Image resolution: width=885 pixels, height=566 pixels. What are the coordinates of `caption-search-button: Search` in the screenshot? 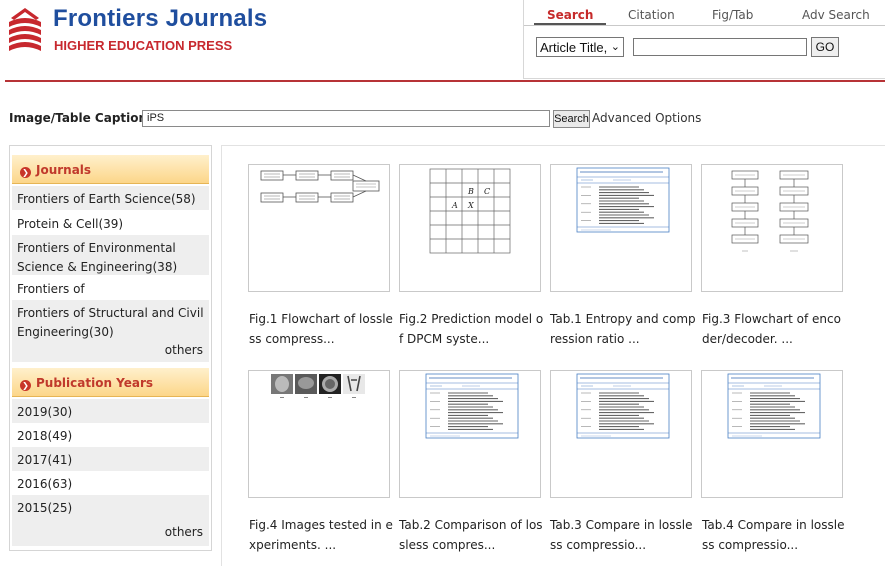 It's located at (571, 119).